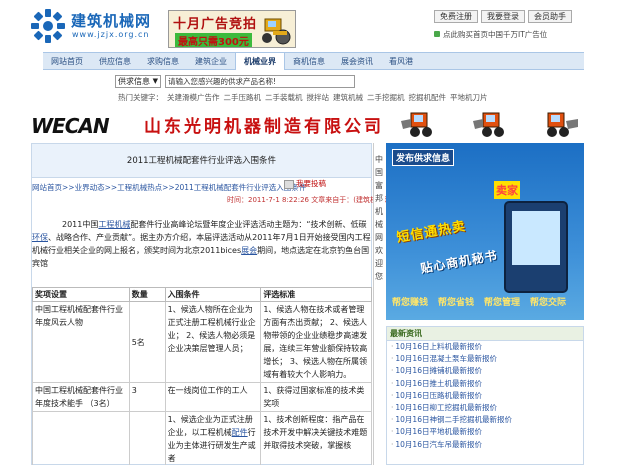 The image size is (640, 465). Describe the element at coordinates (469, 97) in the screenshot. I see `hotword-link: 平地机刀片` at that location.